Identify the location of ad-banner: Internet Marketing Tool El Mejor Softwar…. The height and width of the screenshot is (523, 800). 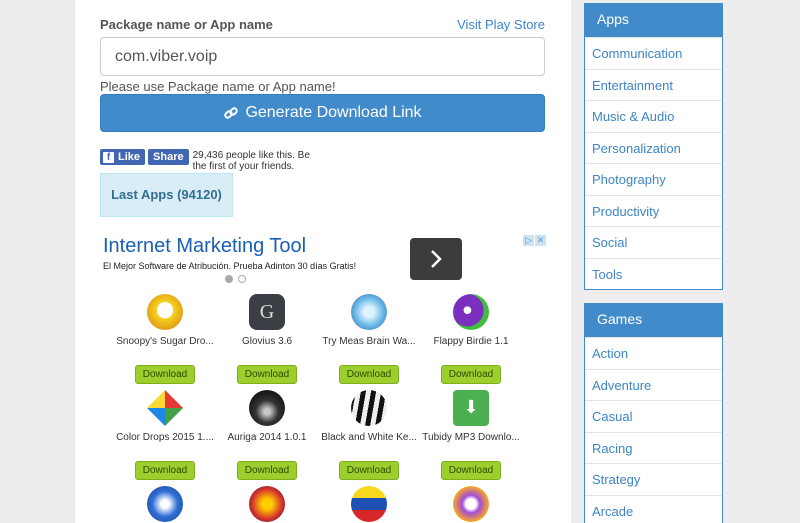
(323, 261).